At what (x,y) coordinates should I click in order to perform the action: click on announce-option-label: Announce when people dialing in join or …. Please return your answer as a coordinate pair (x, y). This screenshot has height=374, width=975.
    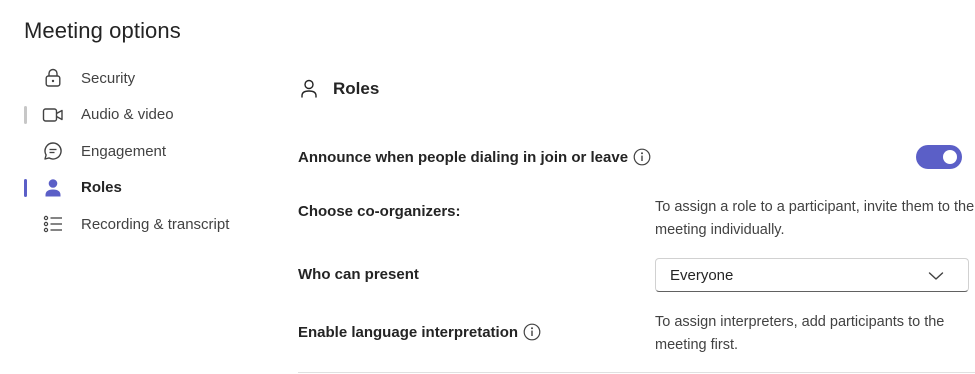
    Looking at the image, I should click on (475, 157).